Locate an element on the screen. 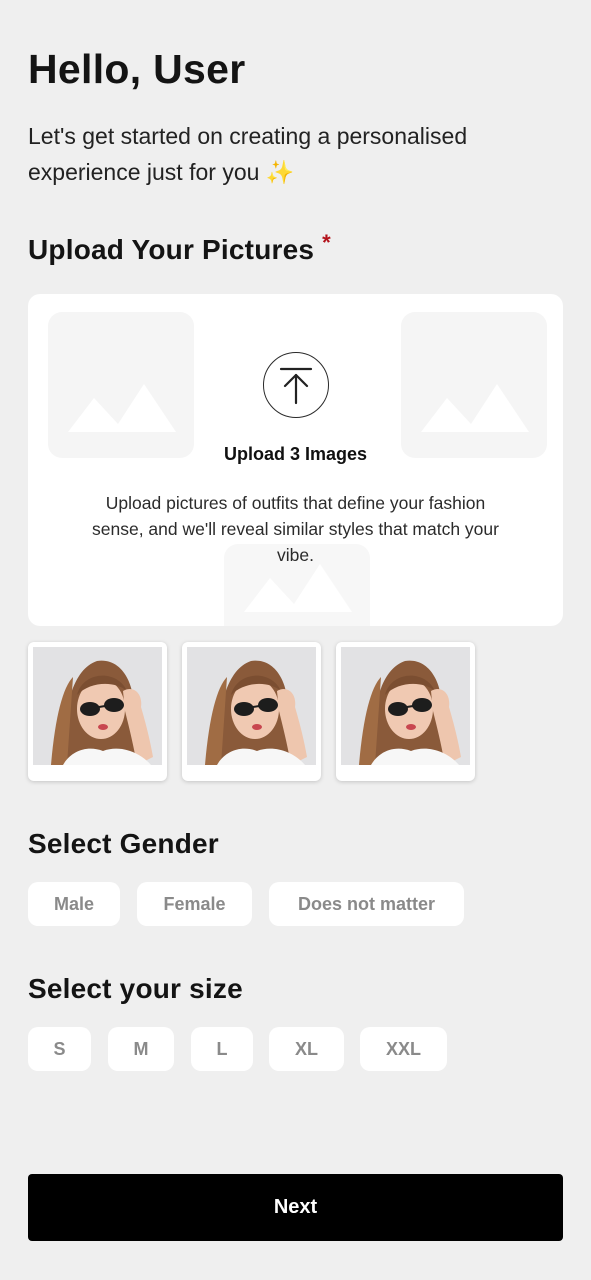  size-option-m: M is located at coordinates (141, 1049).